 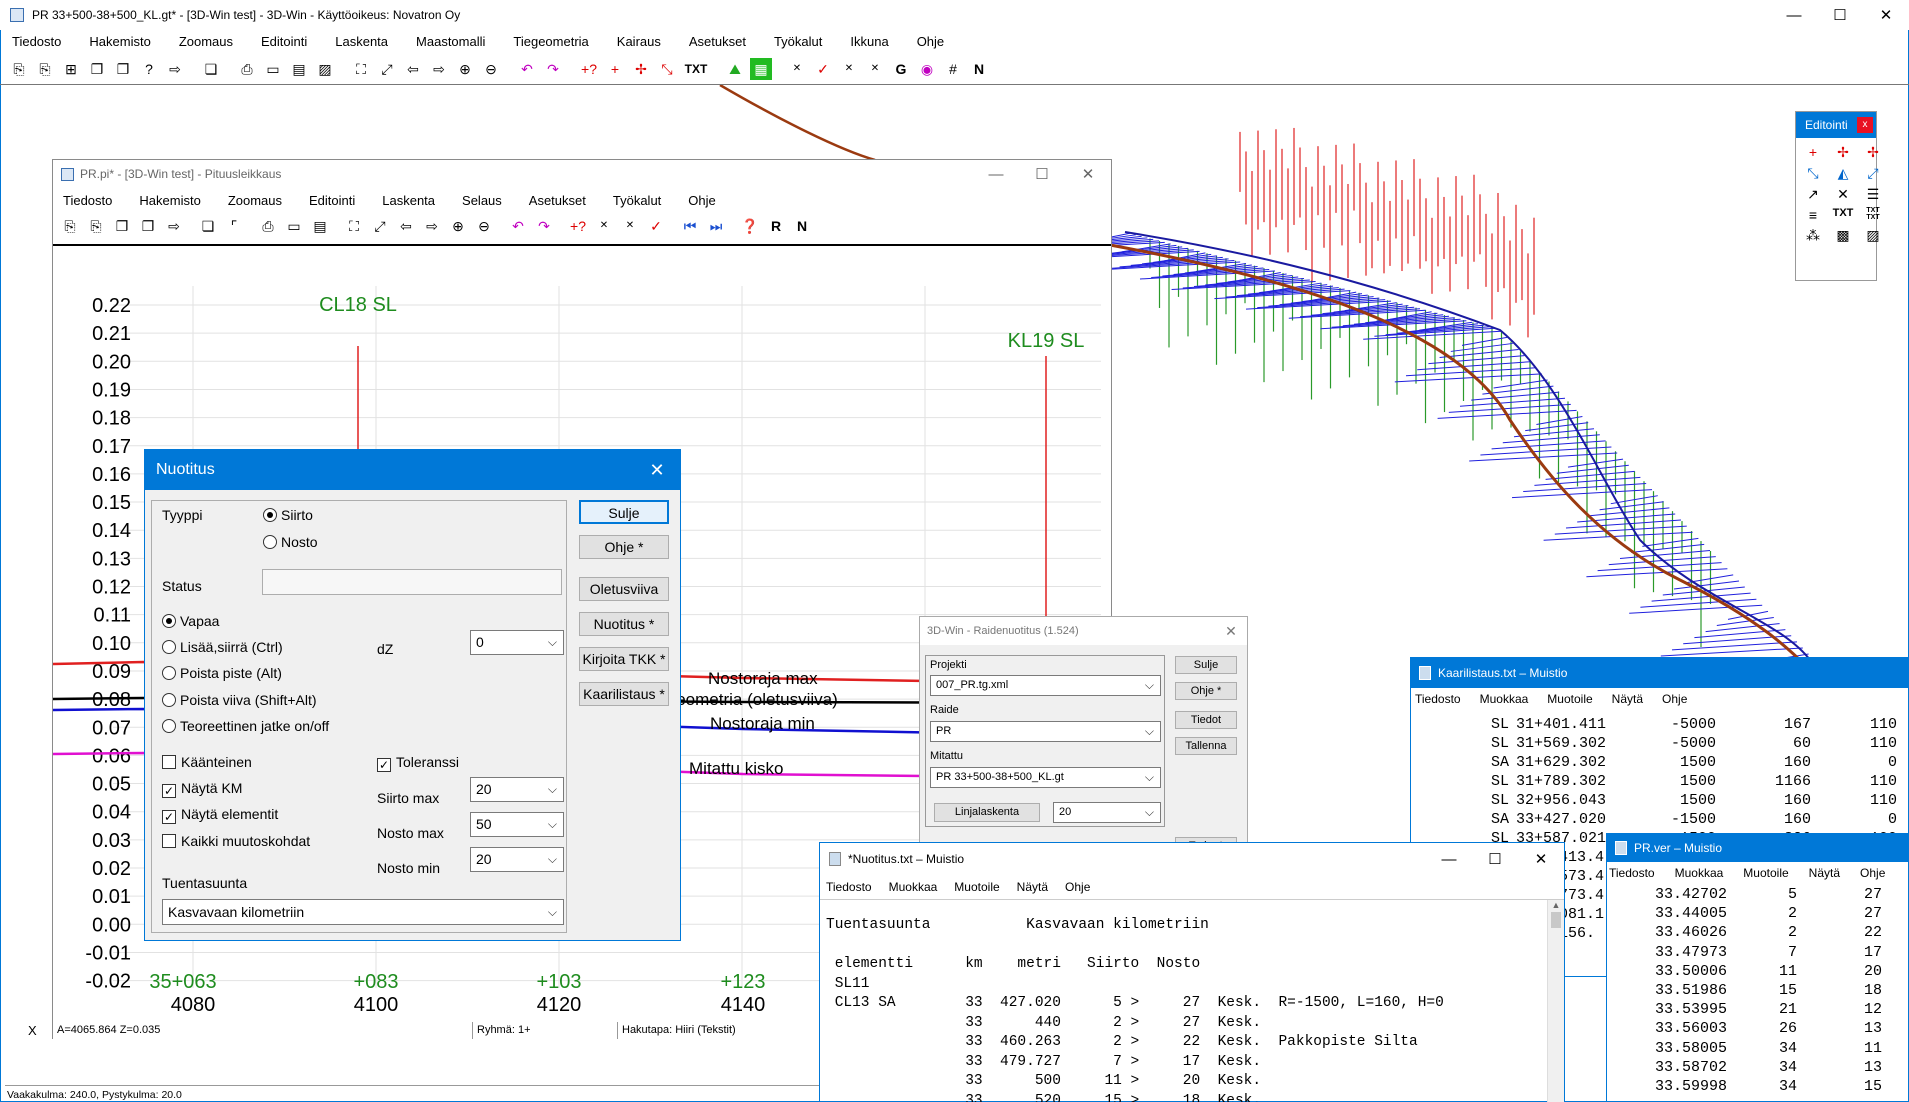 I want to click on status-field, so click(x=412, y=582).